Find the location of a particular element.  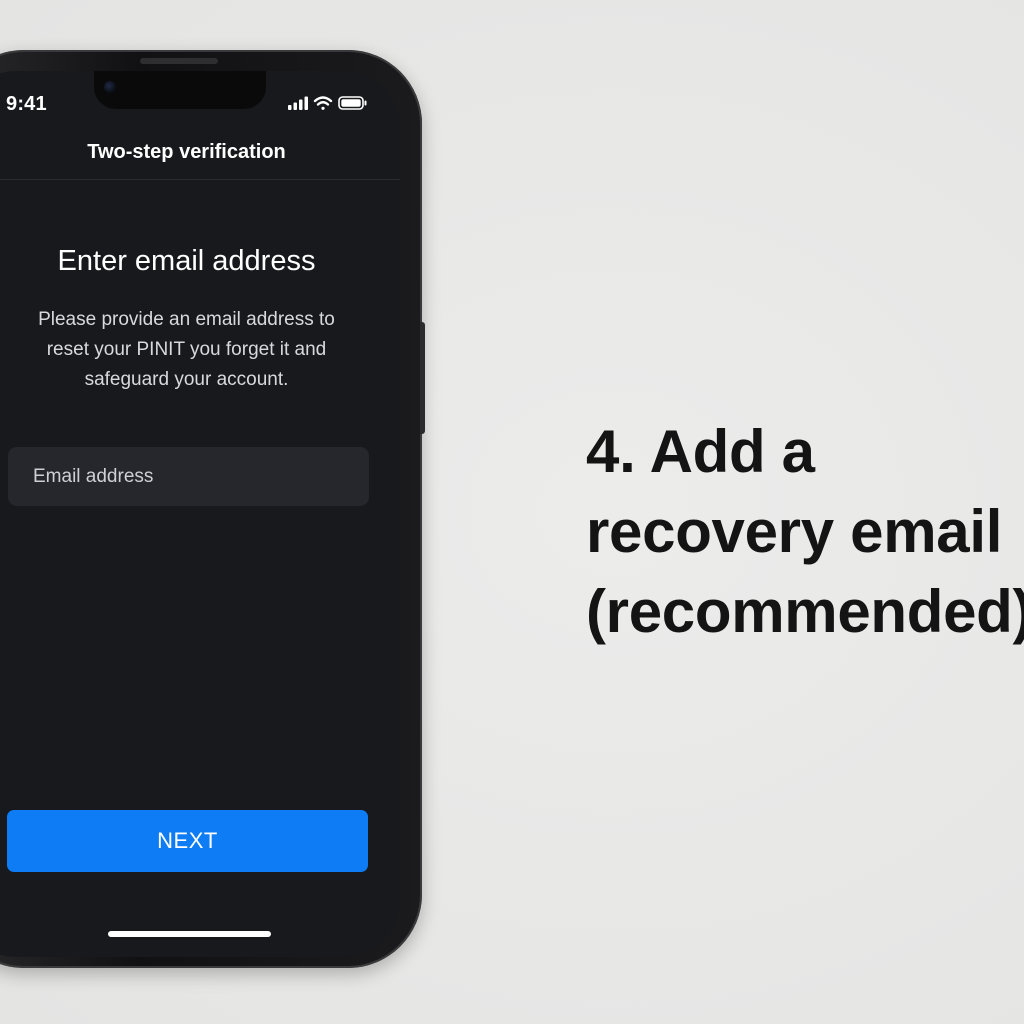

caption-line-2: recovery email is located at coordinates (794, 531).